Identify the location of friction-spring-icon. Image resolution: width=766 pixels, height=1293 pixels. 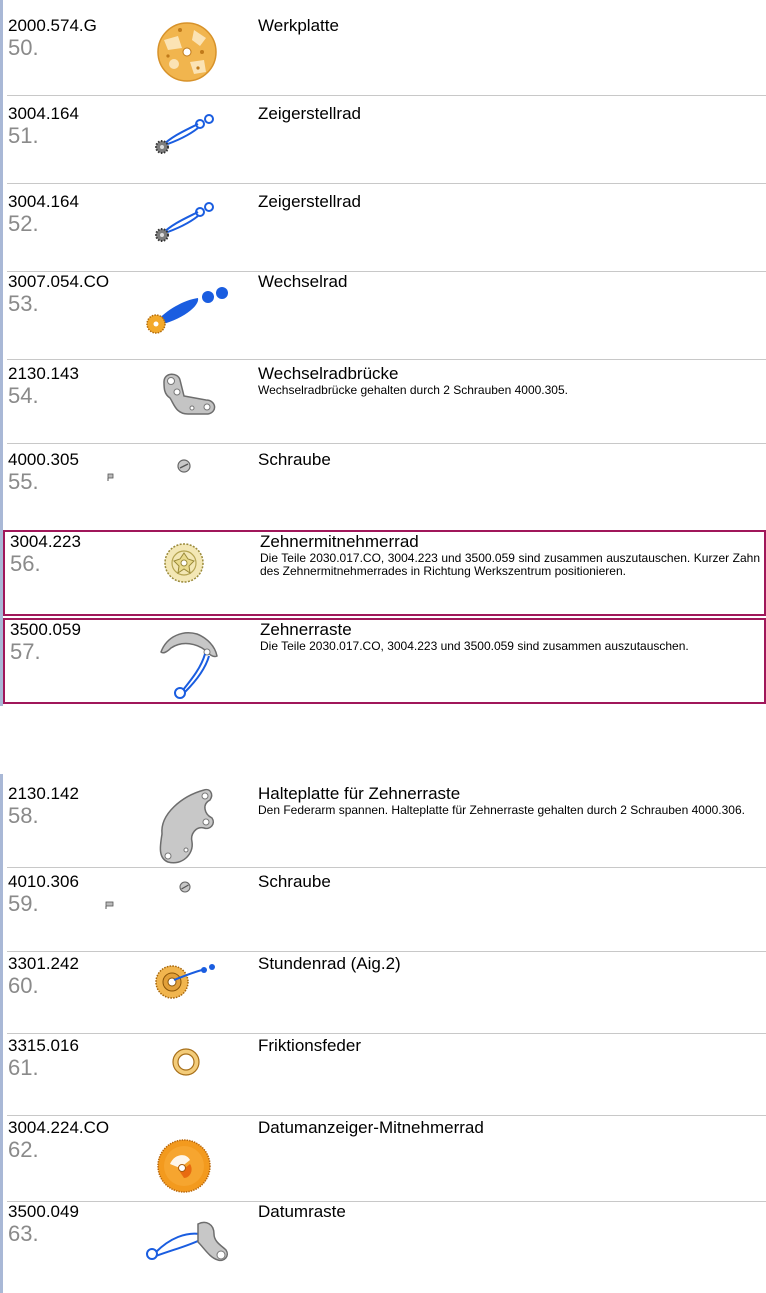
(186, 1062).